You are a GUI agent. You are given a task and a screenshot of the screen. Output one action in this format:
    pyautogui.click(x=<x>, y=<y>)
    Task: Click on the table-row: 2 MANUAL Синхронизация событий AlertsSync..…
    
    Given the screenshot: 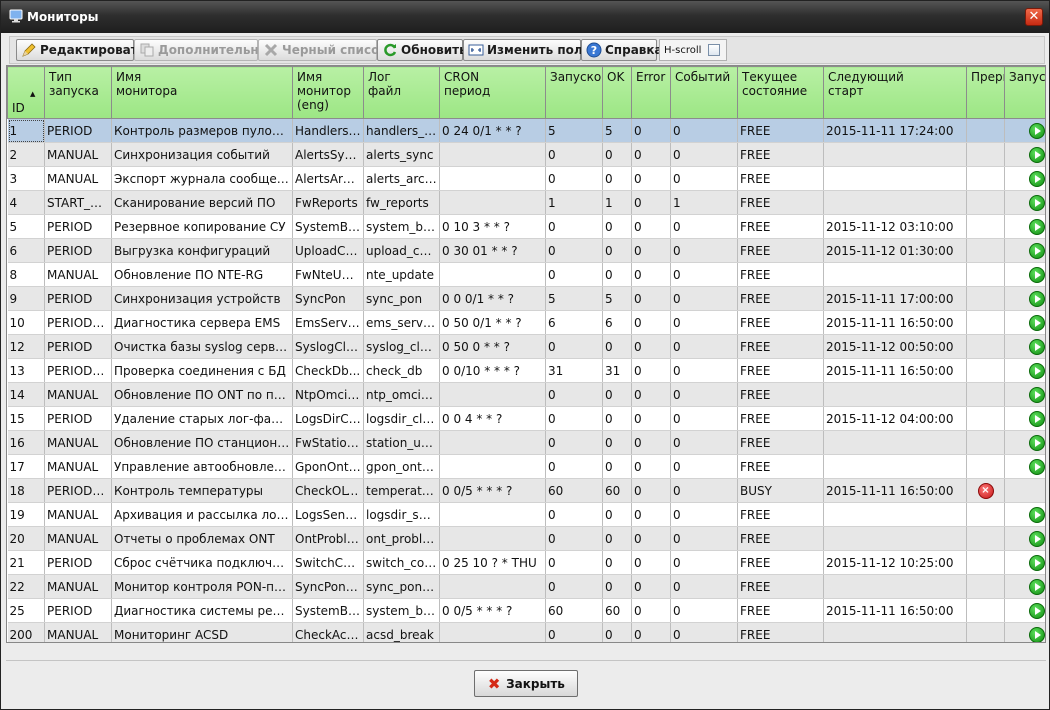 What is the action you would take?
    pyautogui.click(x=526, y=154)
    